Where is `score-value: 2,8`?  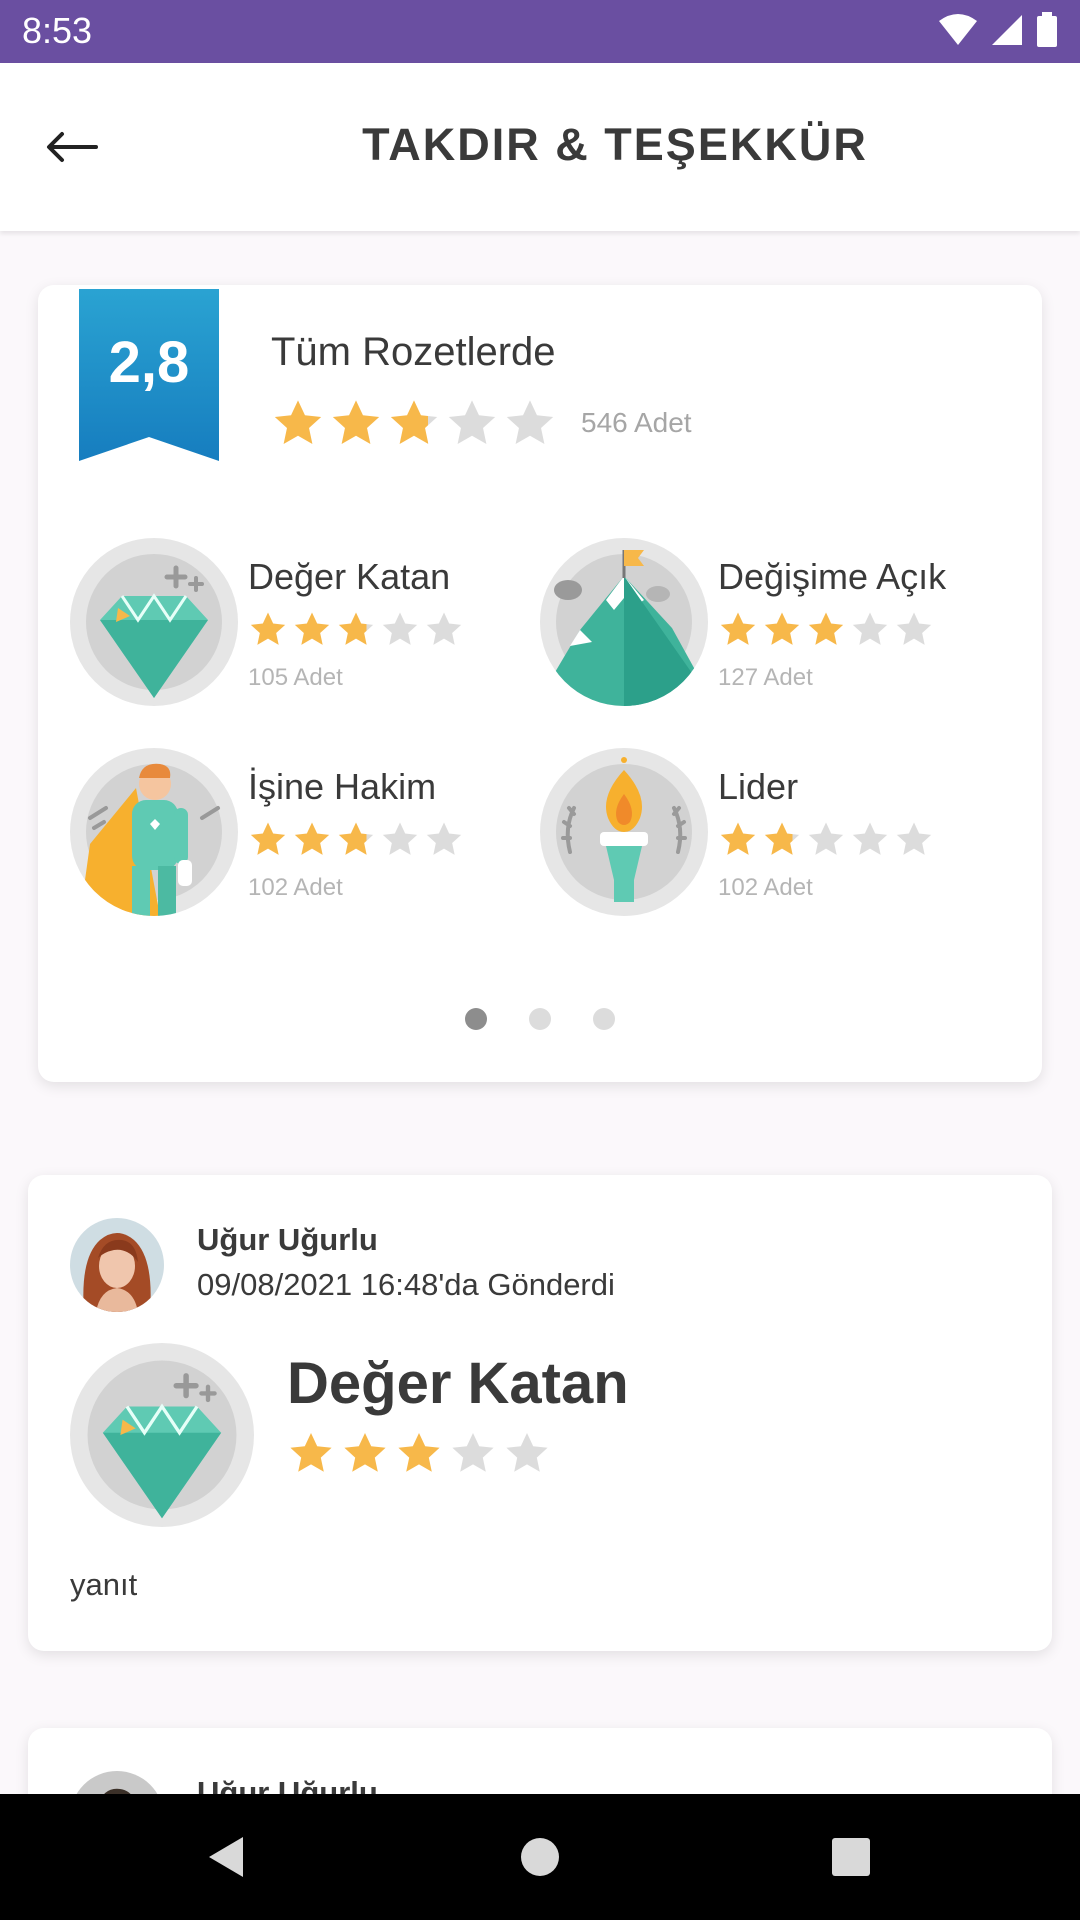 score-value: 2,8 is located at coordinates (149, 362).